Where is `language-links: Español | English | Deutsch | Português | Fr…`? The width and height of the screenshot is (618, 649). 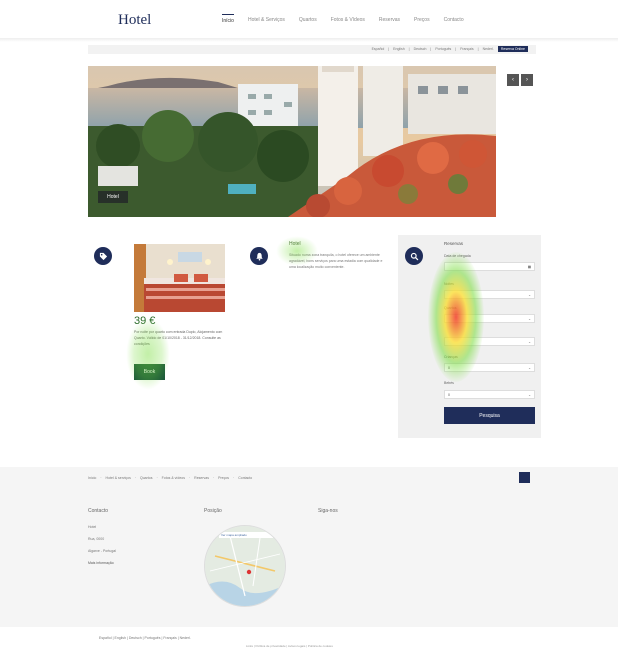 language-links: Español | English | Deutsch | Português | Fr… is located at coordinates (450, 49).